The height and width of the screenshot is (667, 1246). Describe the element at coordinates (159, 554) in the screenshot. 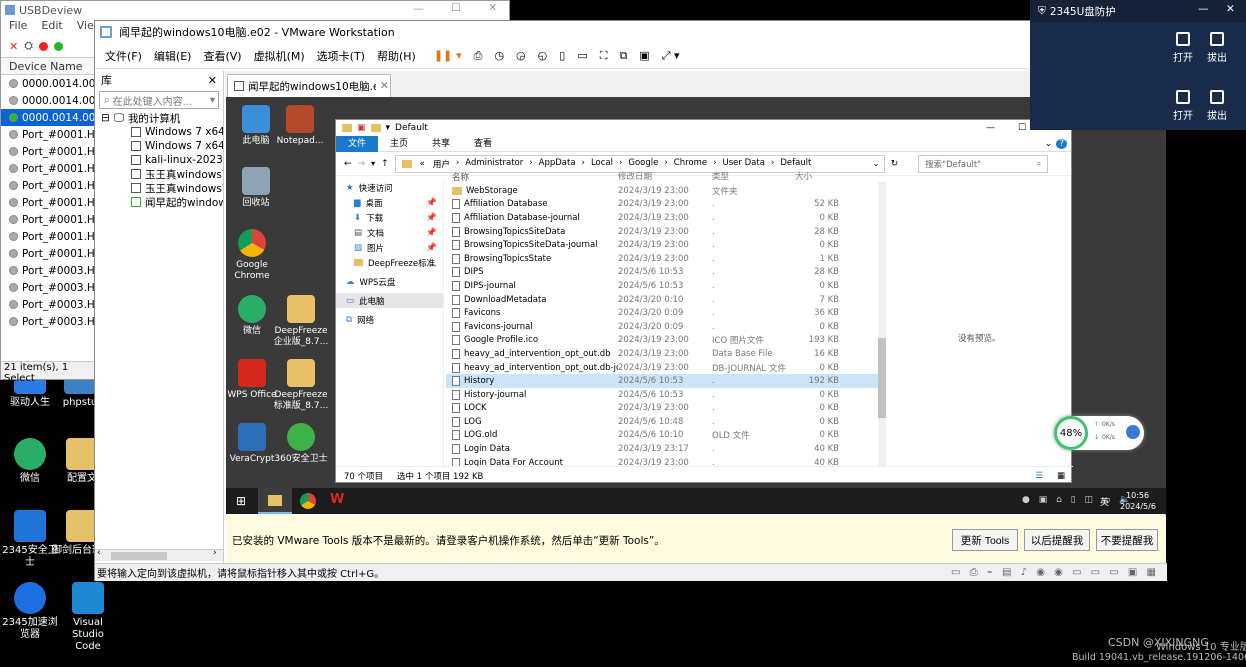

I see `library-scrollbar: ‹ ›` at that location.